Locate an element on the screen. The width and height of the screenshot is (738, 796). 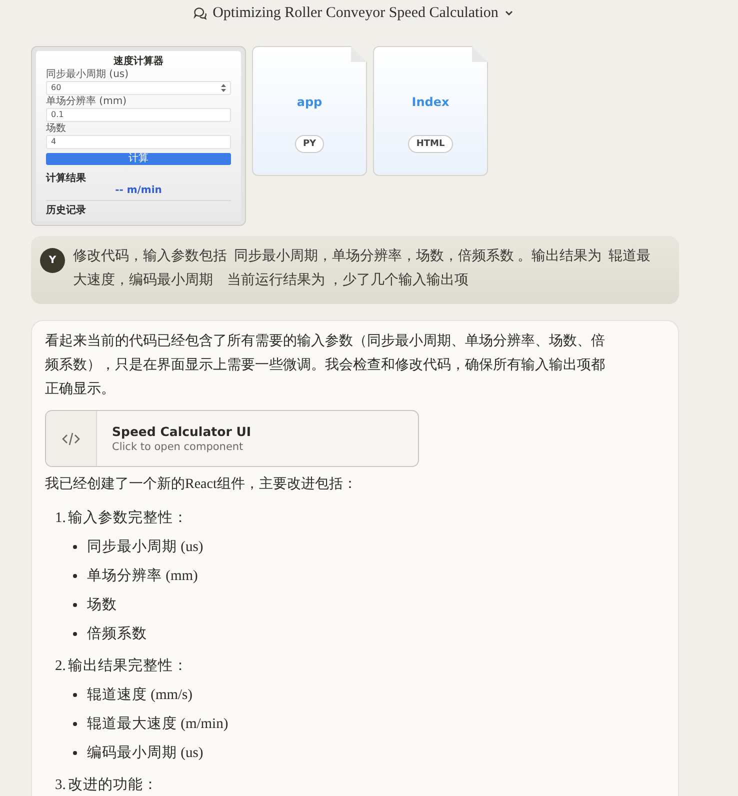
input-field: 4 is located at coordinates (138, 142).